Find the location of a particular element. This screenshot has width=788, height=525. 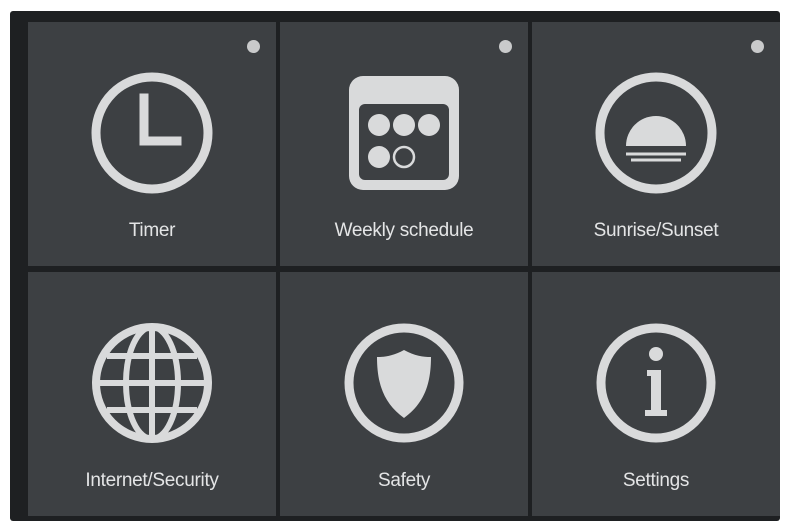

tile-safety: Safety is located at coordinates (404, 394).